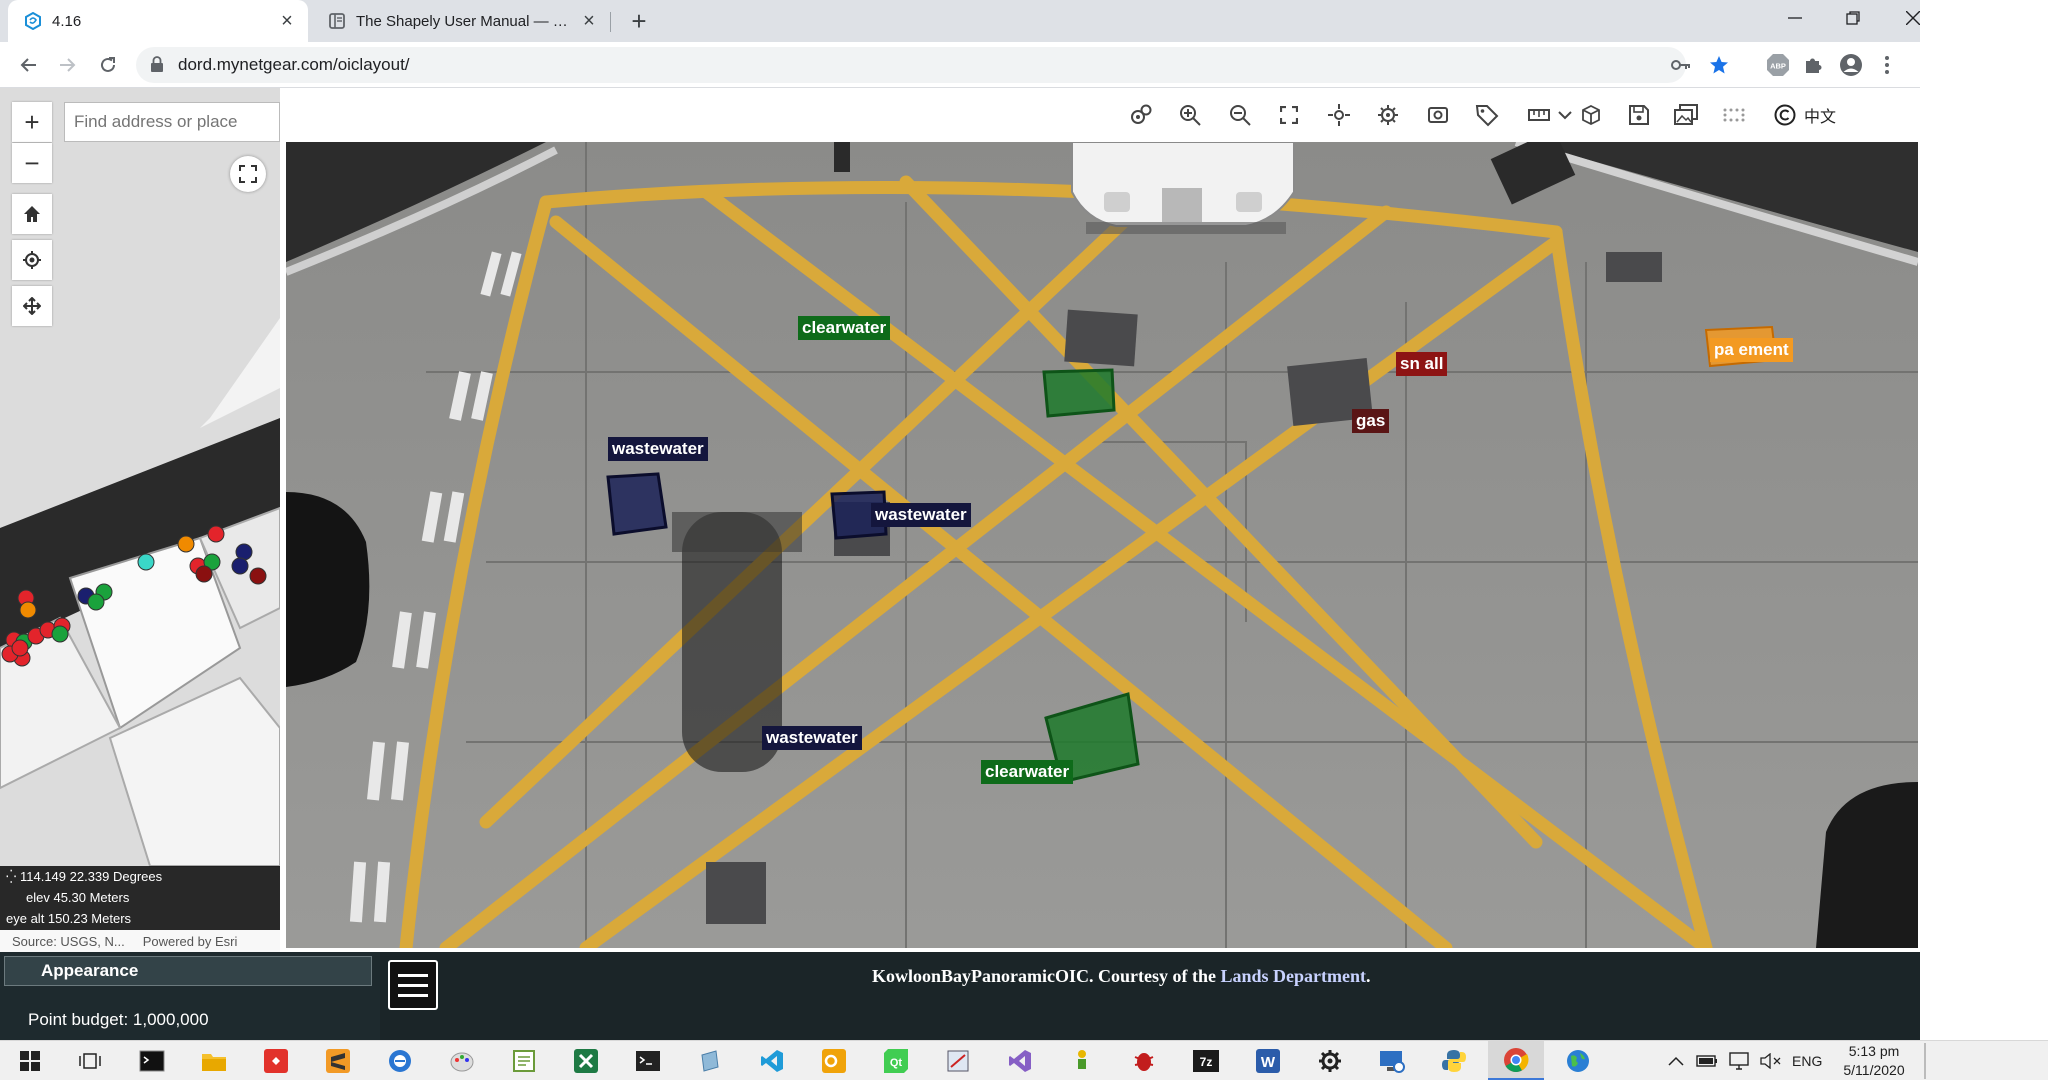 The height and width of the screenshot is (1080, 2048). I want to click on annotation-label: sn all, so click(1422, 364).